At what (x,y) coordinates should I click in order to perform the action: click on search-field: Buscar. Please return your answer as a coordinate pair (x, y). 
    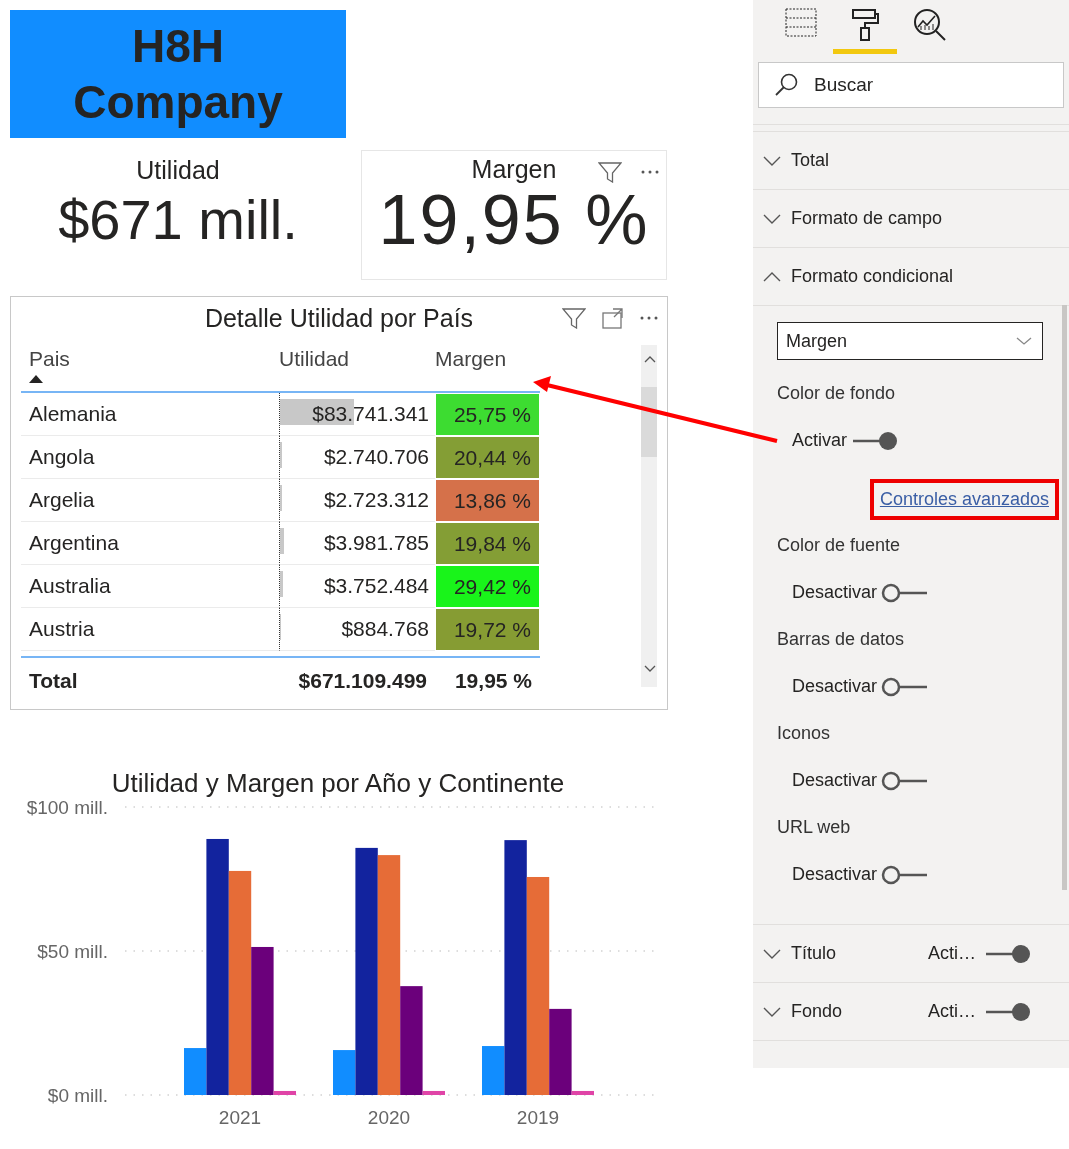
    Looking at the image, I should click on (911, 85).